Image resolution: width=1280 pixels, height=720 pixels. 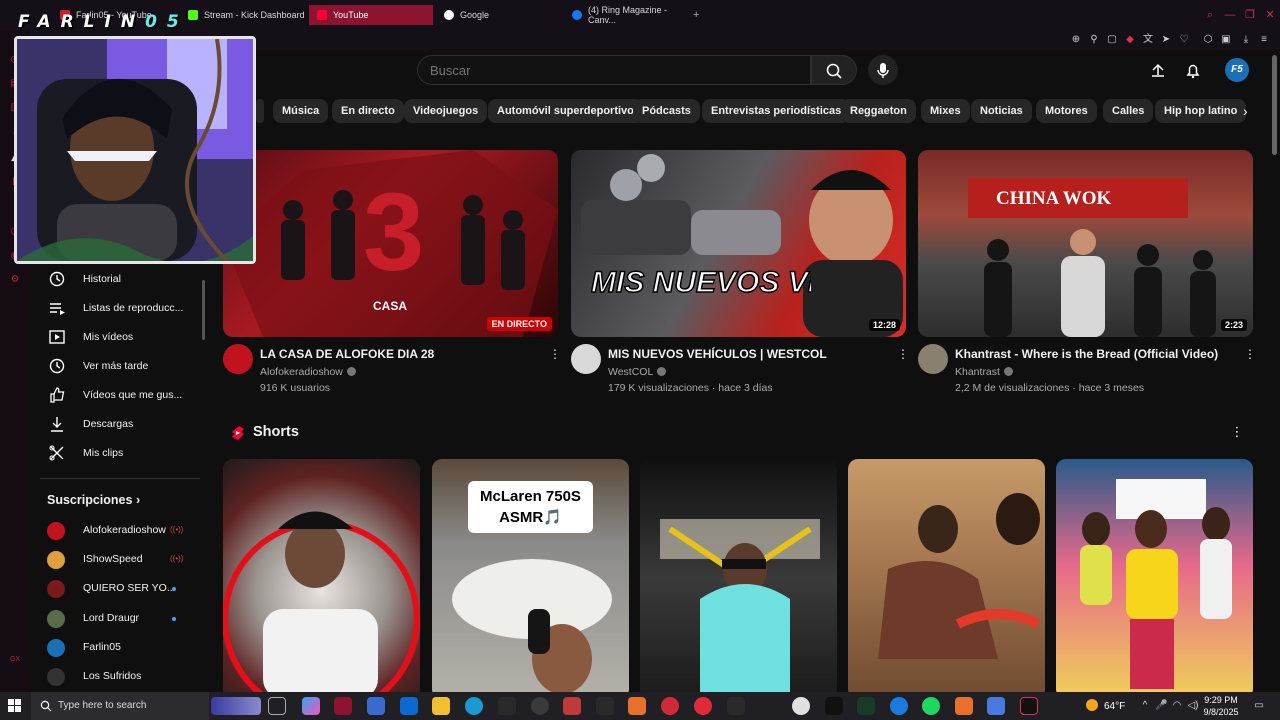 I want to click on heart-icon: ♡, so click(x=1184, y=40).